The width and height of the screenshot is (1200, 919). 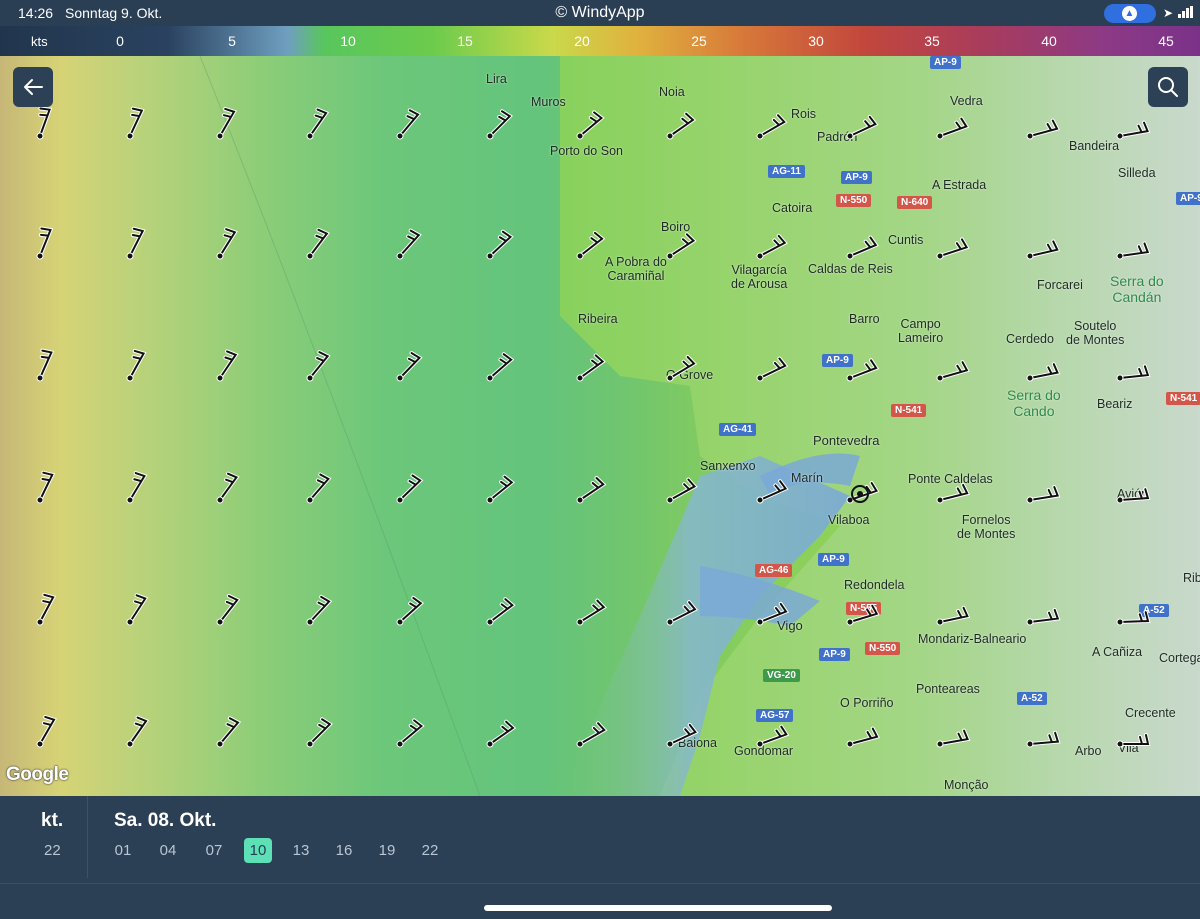 What do you see at coordinates (87, 837) in the screenshot?
I see `day-divider` at bounding box center [87, 837].